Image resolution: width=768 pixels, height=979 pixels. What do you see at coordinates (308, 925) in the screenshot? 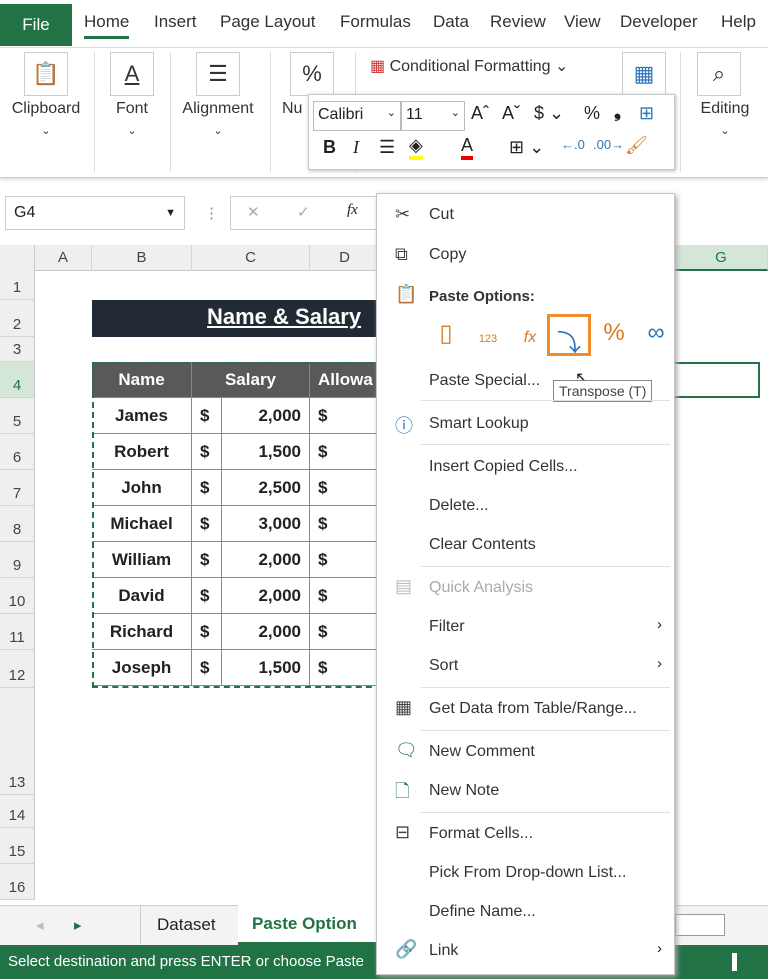
I see `sheet-tab-paste-option: Paste Option` at bounding box center [308, 925].